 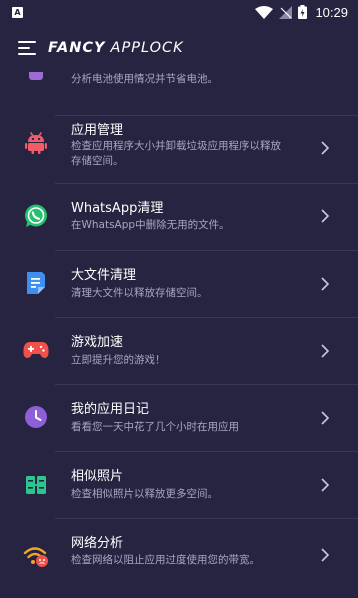 I want to click on list-item-battery: 分析电池使用情况并节省电池。, so click(x=179, y=94).